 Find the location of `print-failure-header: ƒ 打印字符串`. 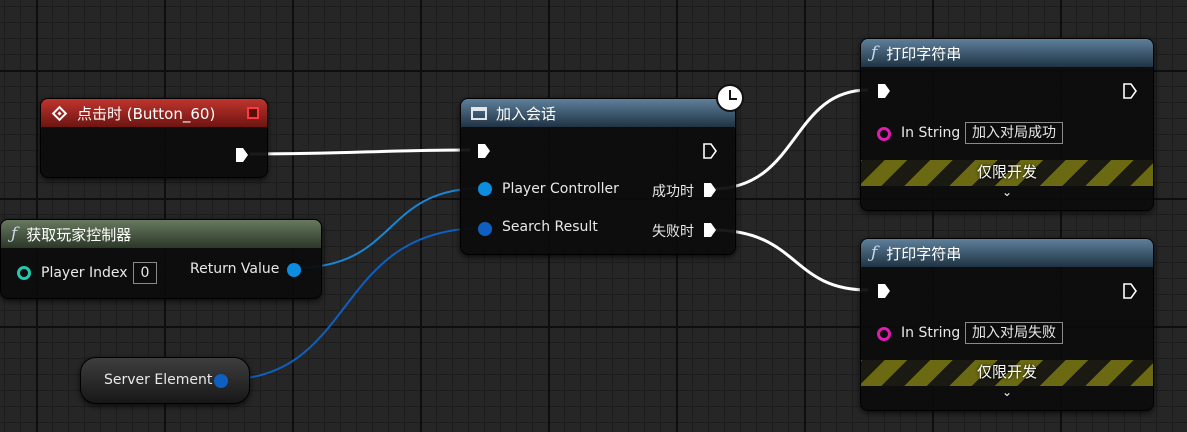

print-failure-header: ƒ 打印字符串 is located at coordinates (1007, 253).